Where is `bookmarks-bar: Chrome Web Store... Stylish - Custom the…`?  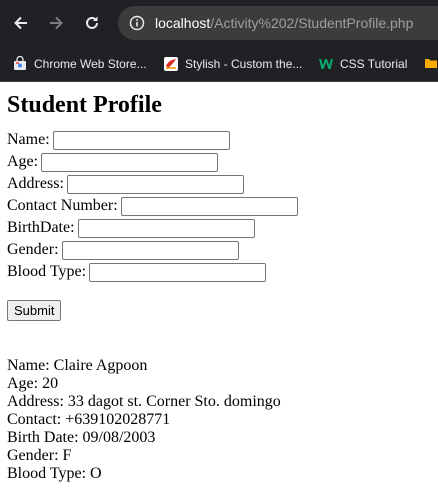
bookmarks-bar: Chrome Web Store... Stylish - Custom the… is located at coordinates (219, 64).